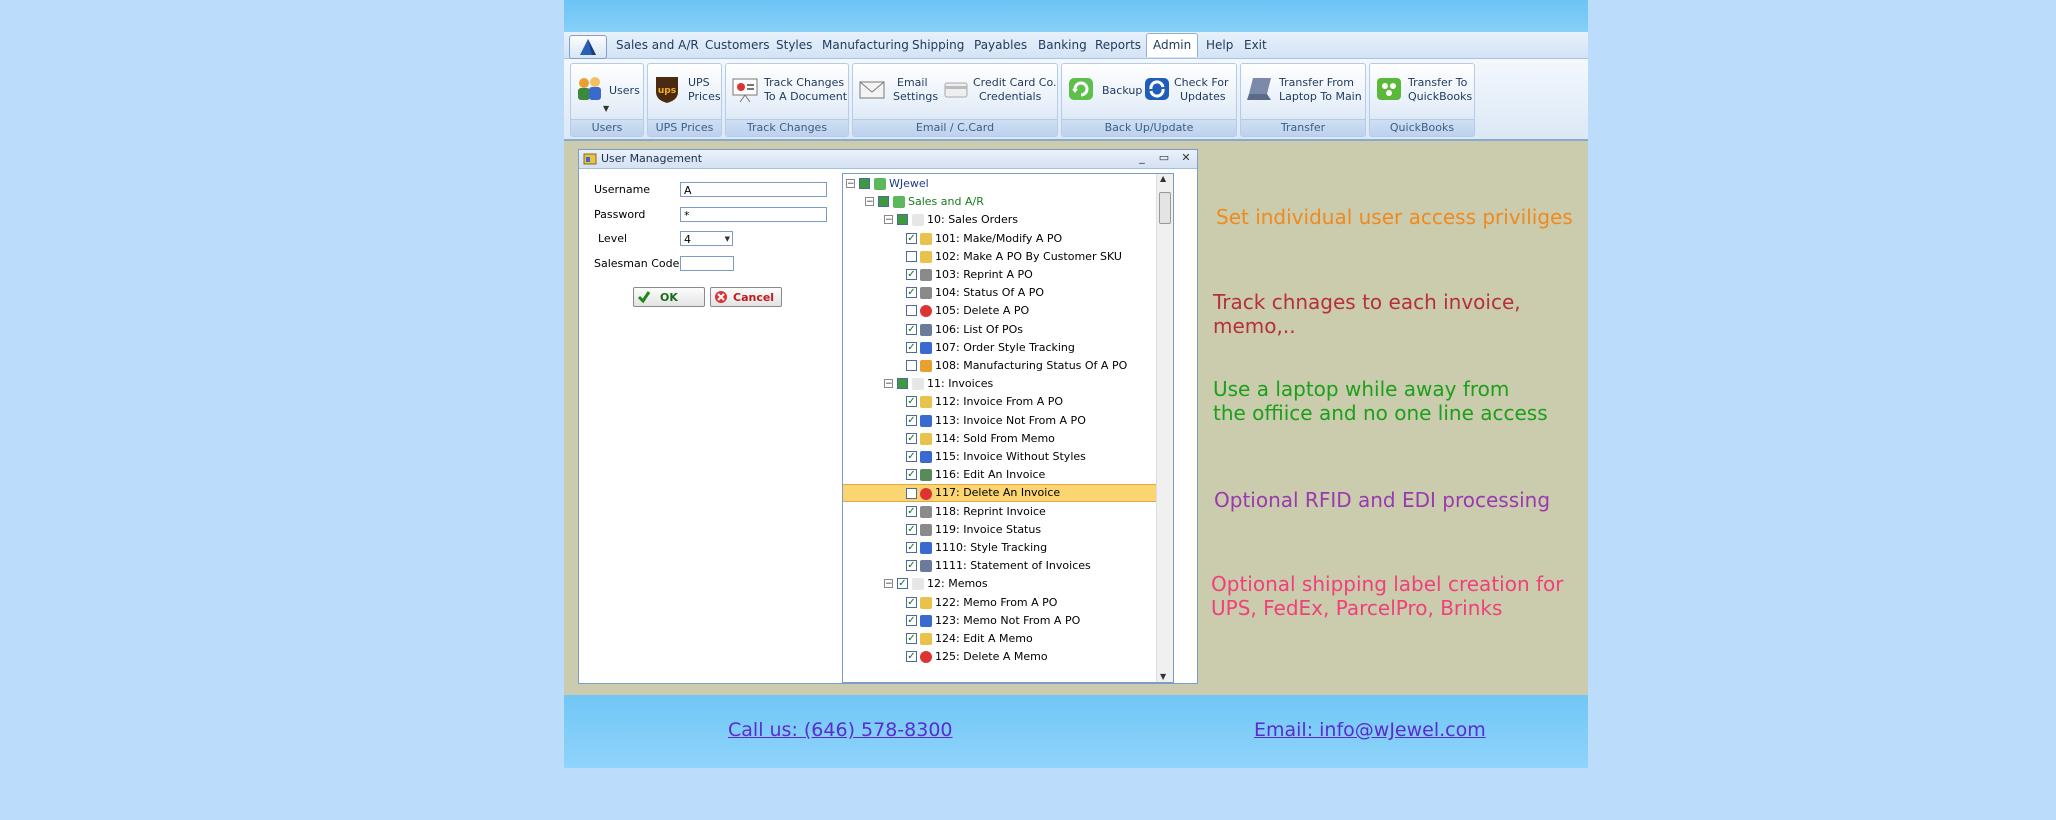 The width and height of the screenshot is (2056, 820). I want to click on tree-node: ✓ 1110: Style Tracking, so click(999, 548).